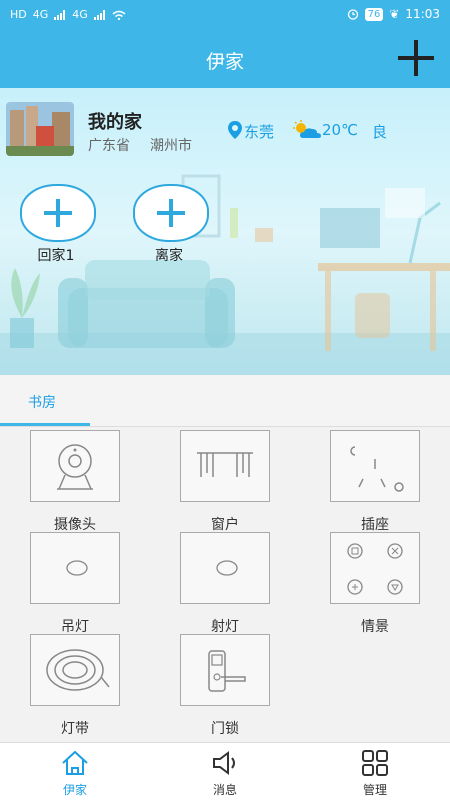 This screenshot has width=450, height=801. I want to click on air-quality: 良, so click(380, 132).